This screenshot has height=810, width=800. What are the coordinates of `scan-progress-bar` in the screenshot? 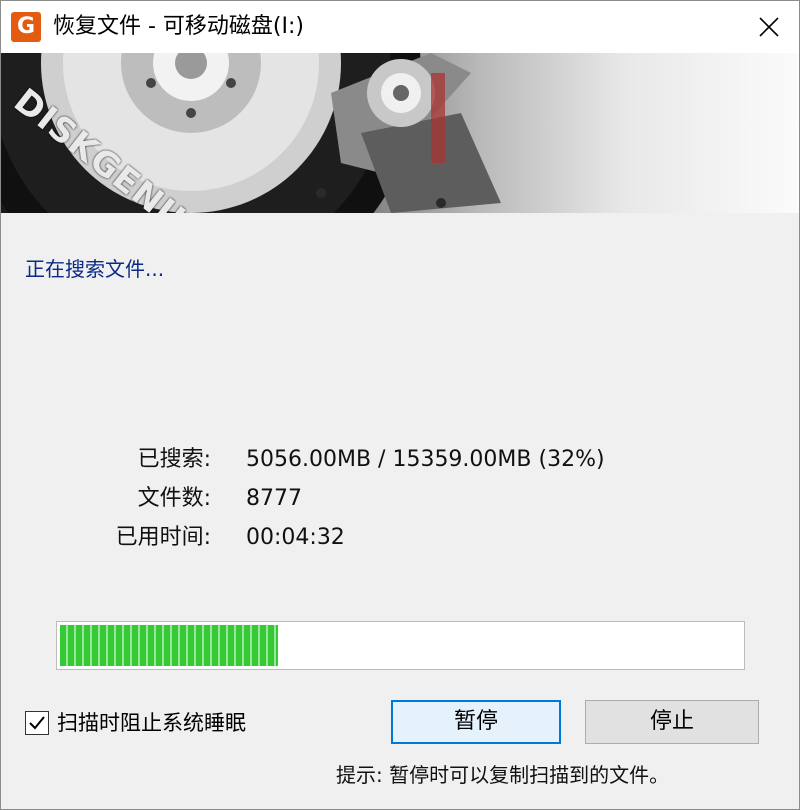 It's located at (400, 645).